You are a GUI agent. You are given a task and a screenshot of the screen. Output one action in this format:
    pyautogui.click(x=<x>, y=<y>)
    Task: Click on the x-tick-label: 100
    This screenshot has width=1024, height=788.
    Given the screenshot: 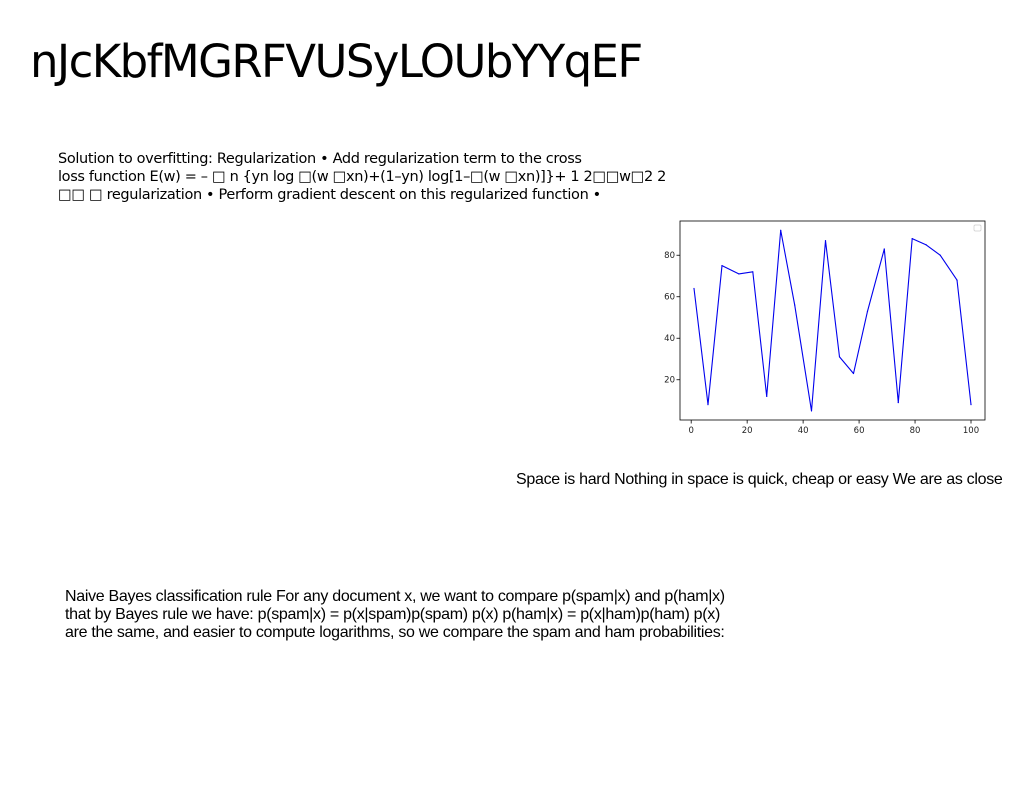 What is the action you would take?
    pyautogui.click(x=971, y=431)
    